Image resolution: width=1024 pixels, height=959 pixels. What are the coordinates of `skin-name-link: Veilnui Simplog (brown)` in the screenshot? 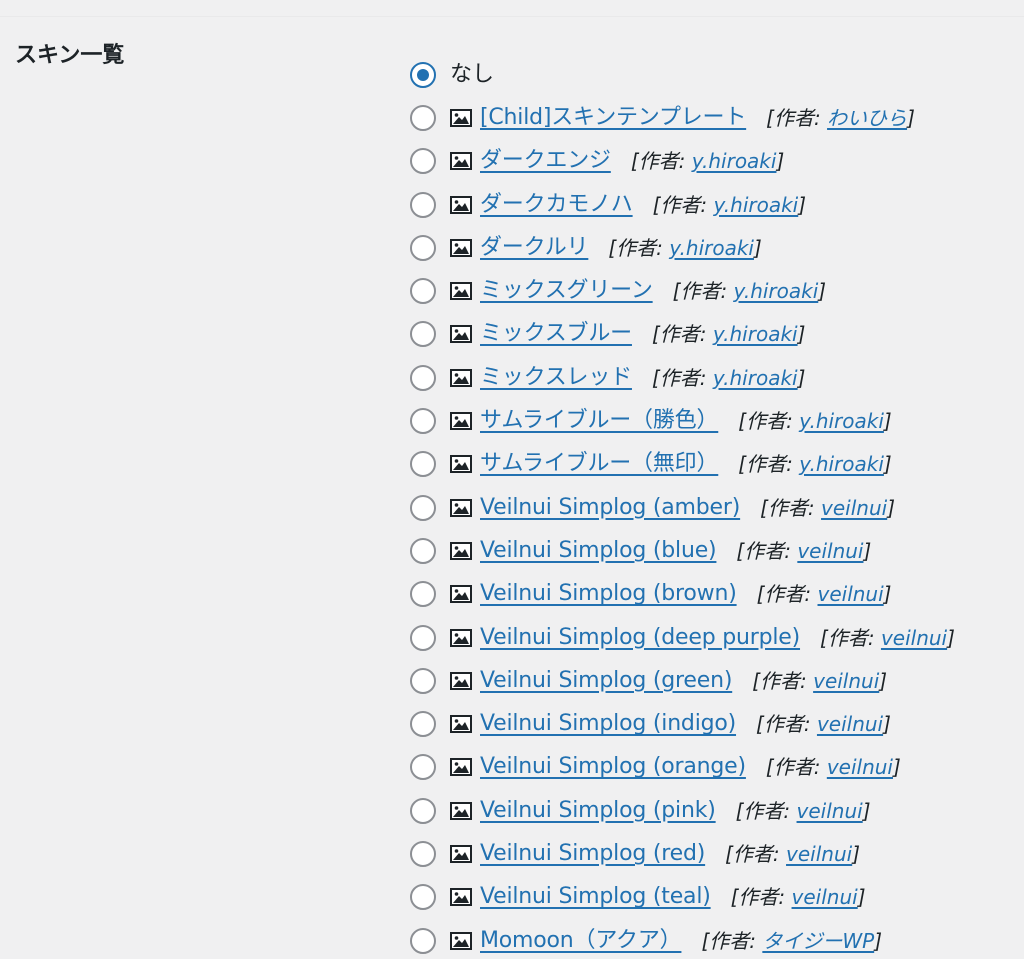 It's located at (608, 594).